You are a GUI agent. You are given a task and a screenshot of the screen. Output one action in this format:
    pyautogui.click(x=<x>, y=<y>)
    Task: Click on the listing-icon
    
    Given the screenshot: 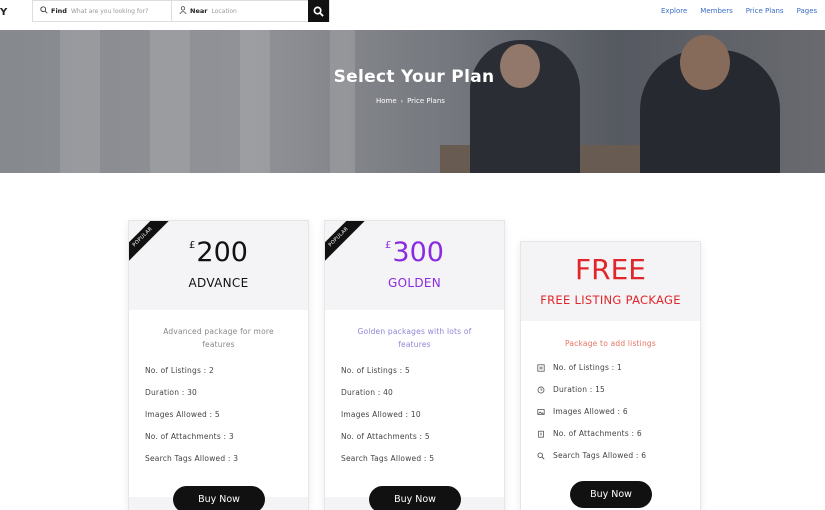 What is the action you would take?
    pyautogui.click(x=542, y=367)
    